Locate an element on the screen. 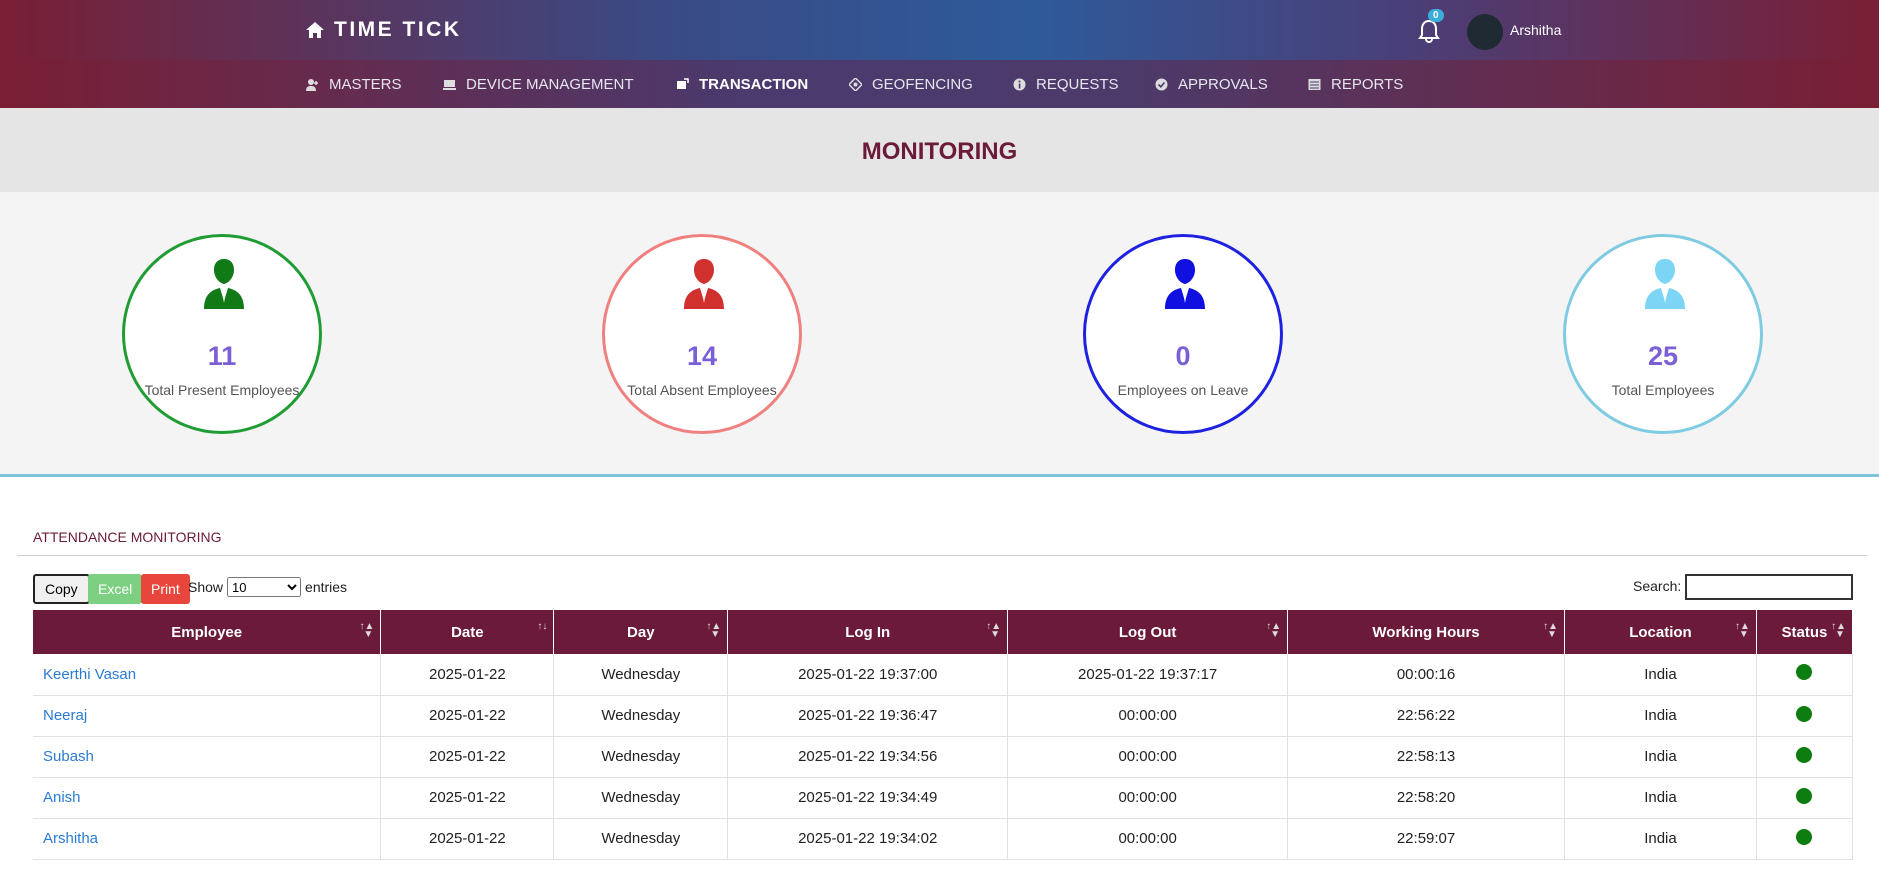 The image size is (1879, 876). avatar is located at coordinates (1485, 32).